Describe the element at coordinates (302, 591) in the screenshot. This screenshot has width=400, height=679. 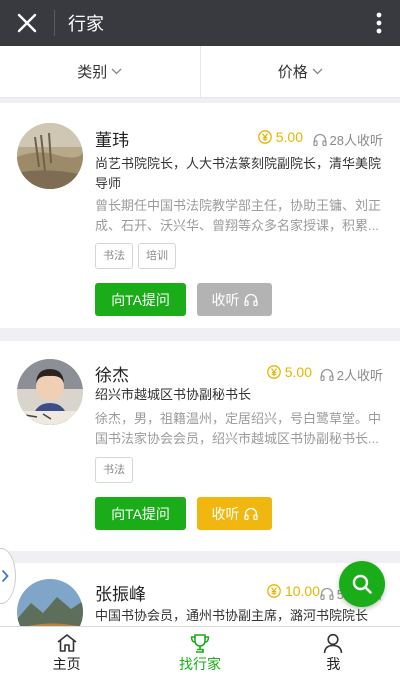
I see `price-value: 10.00` at that location.